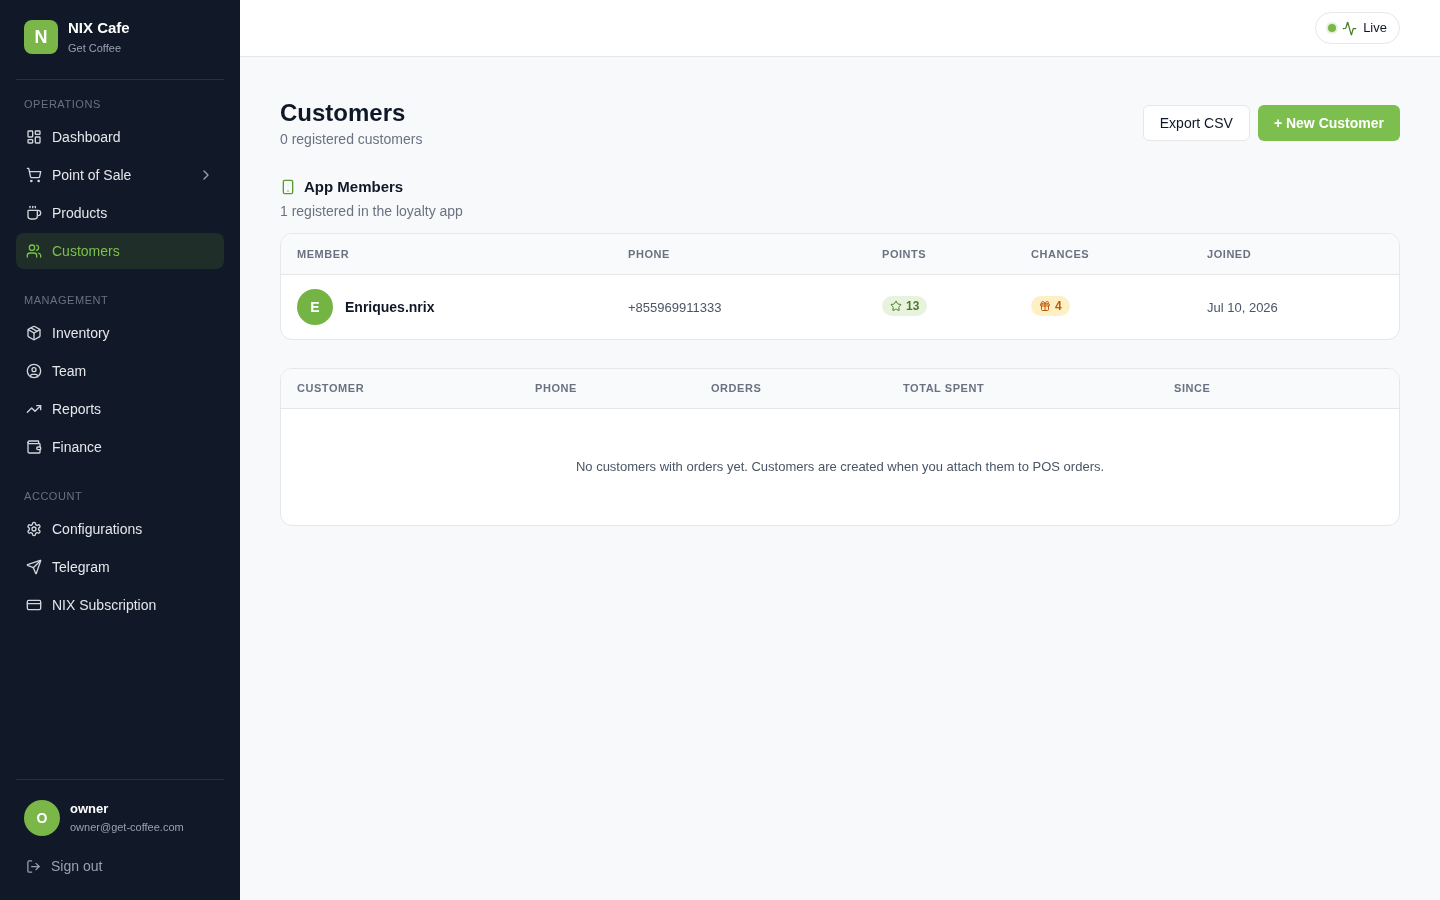  What do you see at coordinates (34, 371) in the screenshot?
I see `user-circle-icon` at bounding box center [34, 371].